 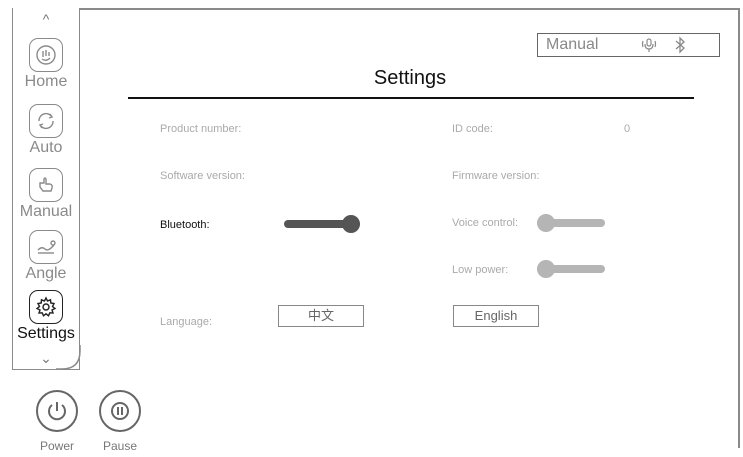 I want to click on sidebar-nav: ^ Home Auto Manual Angle Settings ⌄, so click(x=46, y=189).